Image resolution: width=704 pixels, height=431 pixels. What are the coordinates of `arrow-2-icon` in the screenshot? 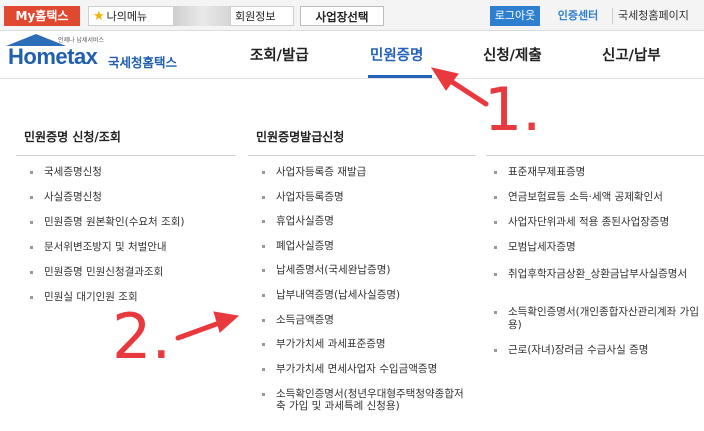 It's located at (207, 326).